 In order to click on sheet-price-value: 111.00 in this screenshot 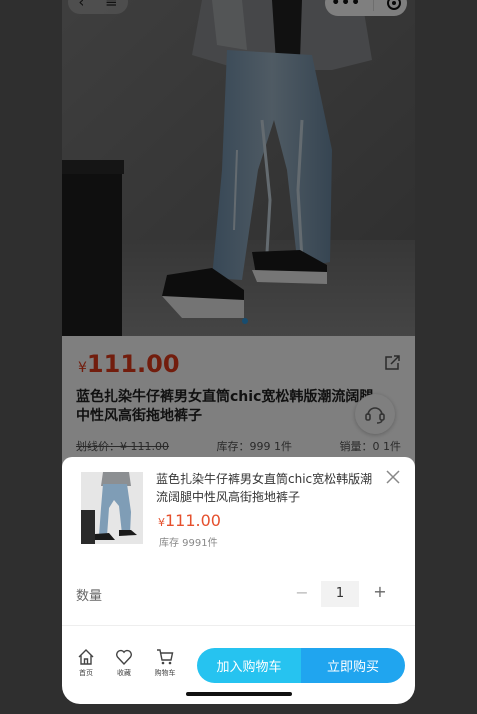, I will do `click(193, 520)`.